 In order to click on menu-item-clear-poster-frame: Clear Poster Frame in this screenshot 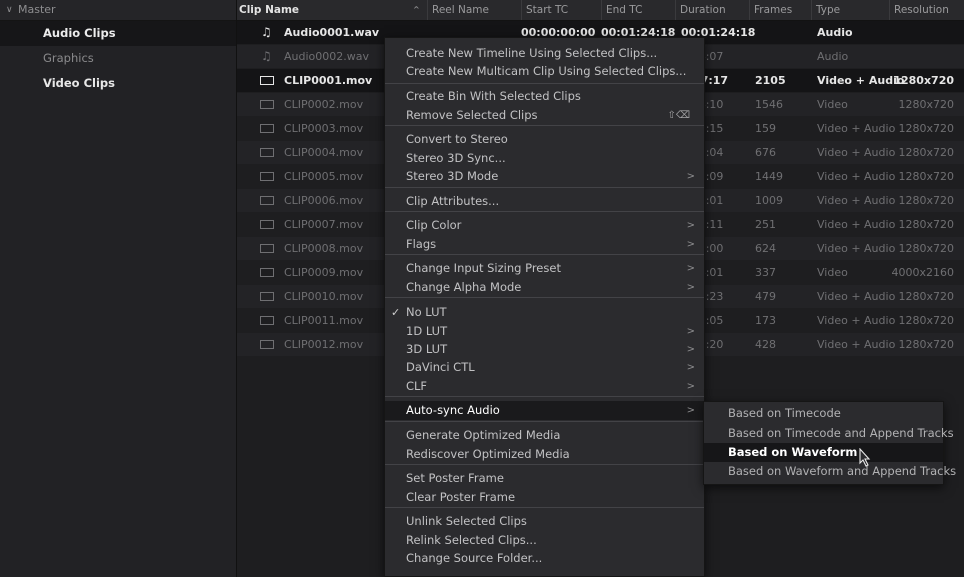, I will do `click(544, 497)`.